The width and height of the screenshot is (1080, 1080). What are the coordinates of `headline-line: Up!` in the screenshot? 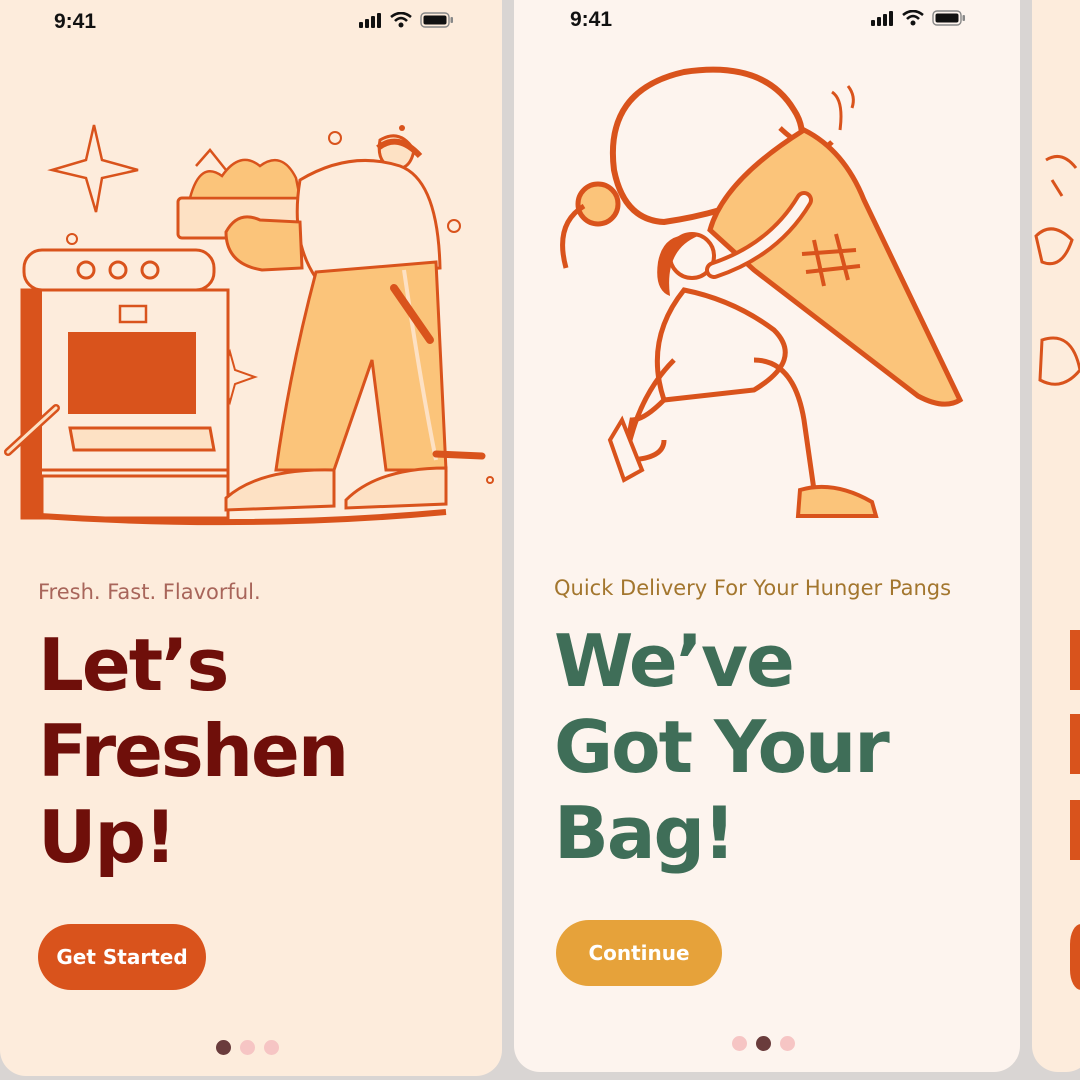 It's located at (107, 837).